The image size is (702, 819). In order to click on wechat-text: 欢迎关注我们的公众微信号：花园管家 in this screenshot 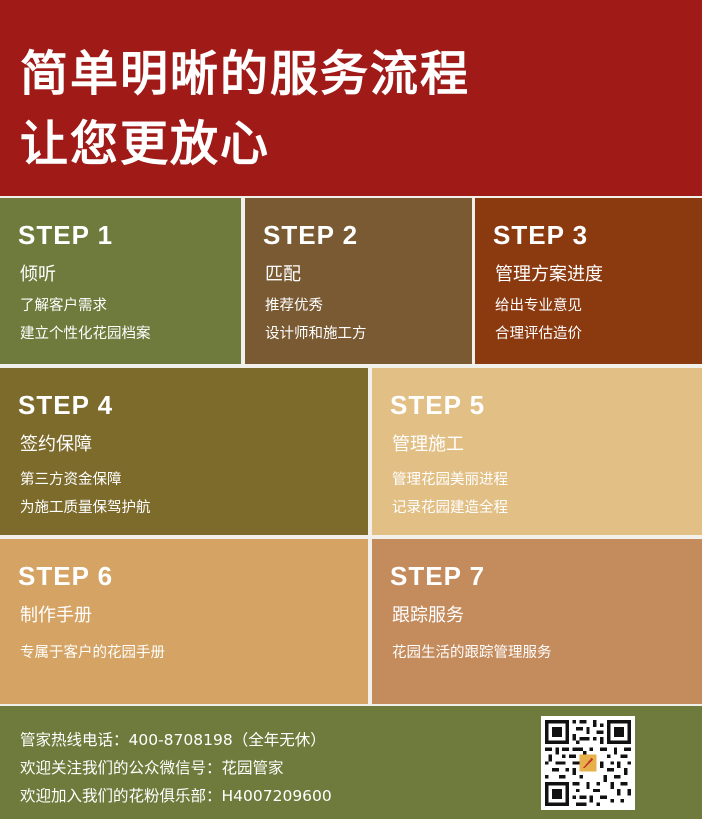, I will do `click(152, 768)`.